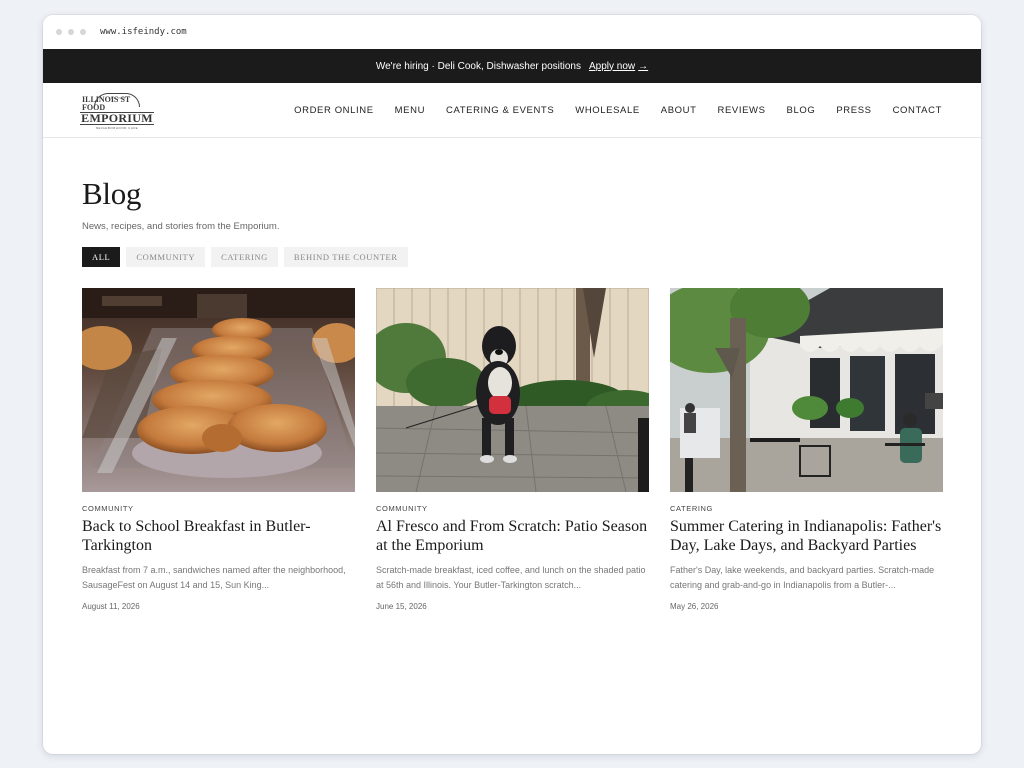 The width and height of the screenshot is (1024, 768). What do you see at coordinates (143, 32) in the screenshot?
I see `address-bar: www.isfeindy.com` at bounding box center [143, 32].